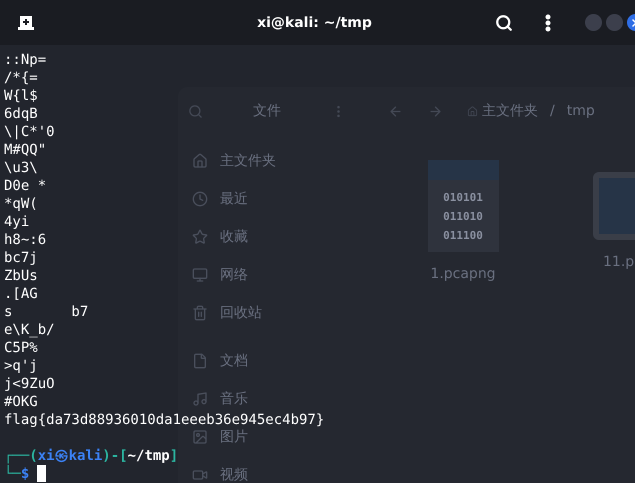  I want to click on sidebar-item: 视频, so click(234, 474).